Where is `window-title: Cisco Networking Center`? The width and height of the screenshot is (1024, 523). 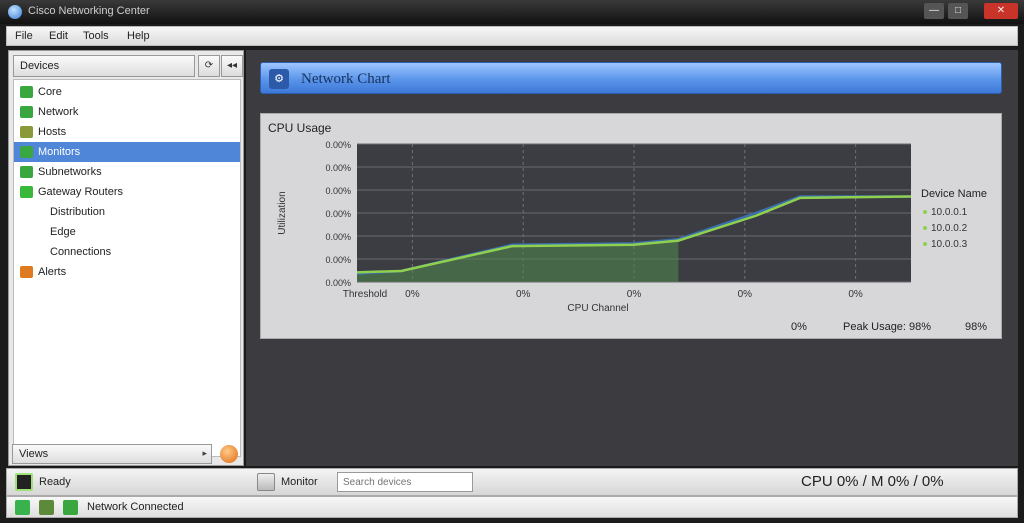
window-title: Cisco Networking Center is located at coordinates (89, 11).